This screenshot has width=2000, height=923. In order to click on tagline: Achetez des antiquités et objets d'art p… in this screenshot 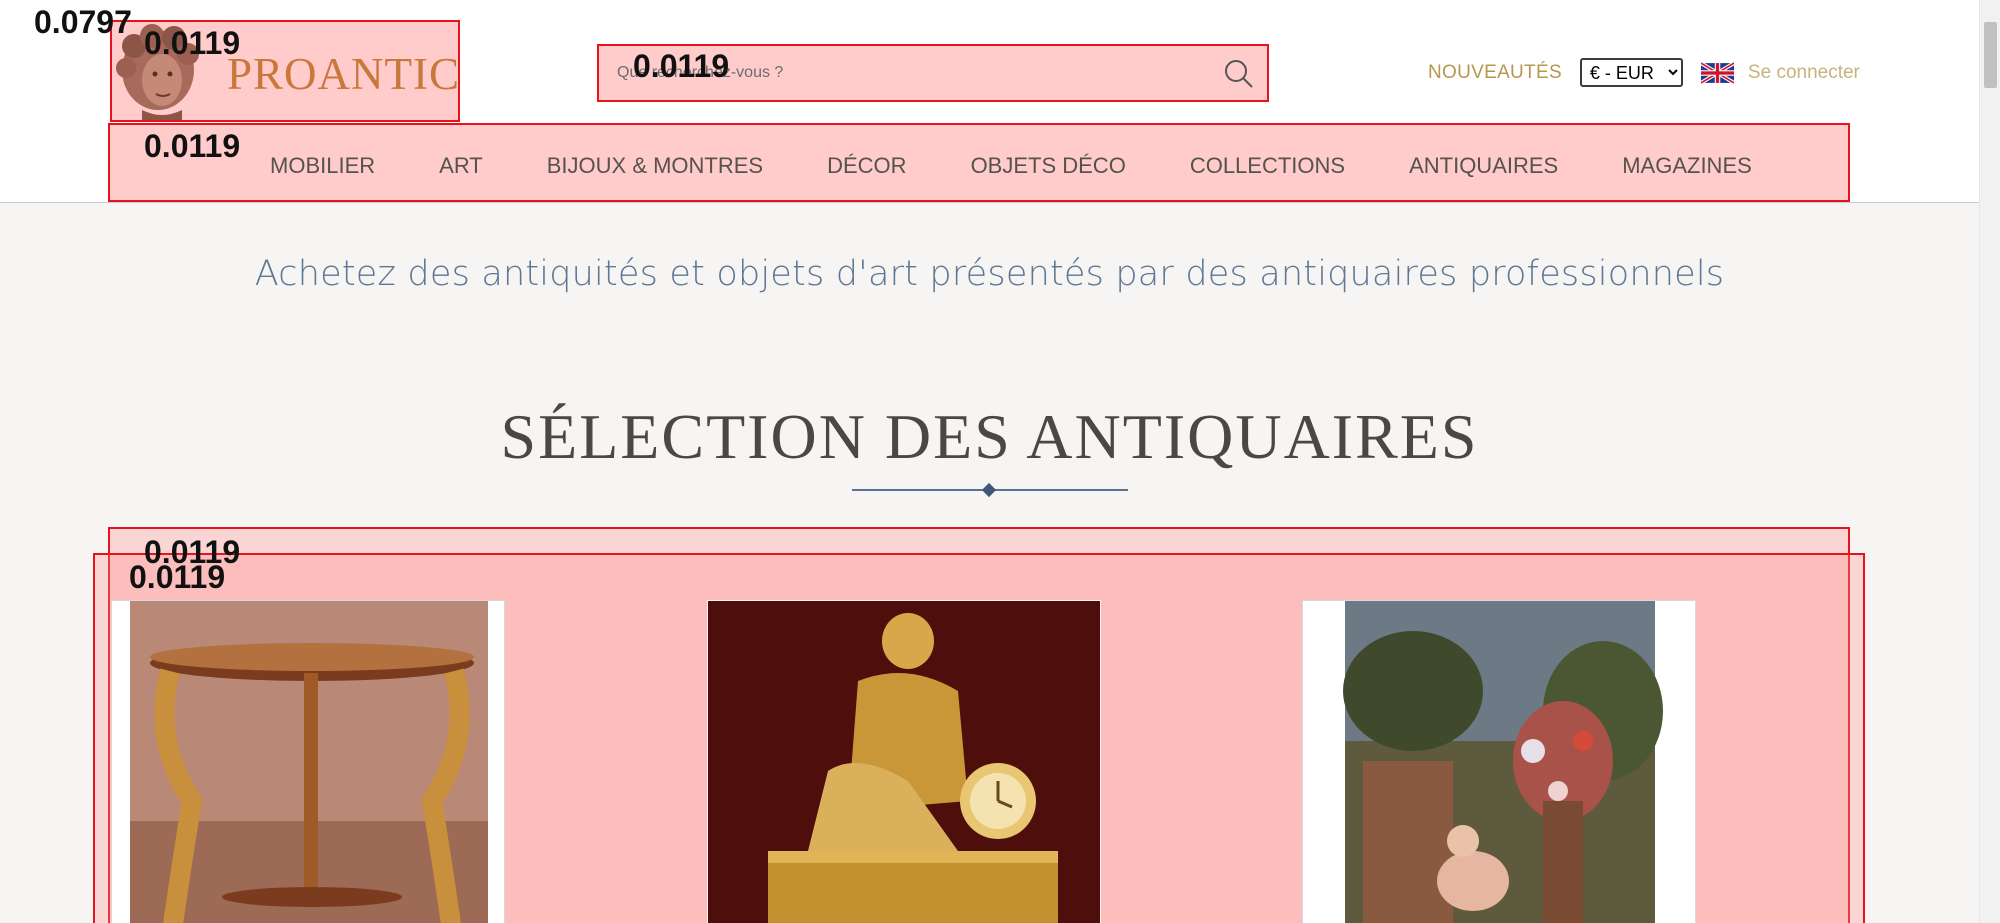, I will do `click(989, 274)`.